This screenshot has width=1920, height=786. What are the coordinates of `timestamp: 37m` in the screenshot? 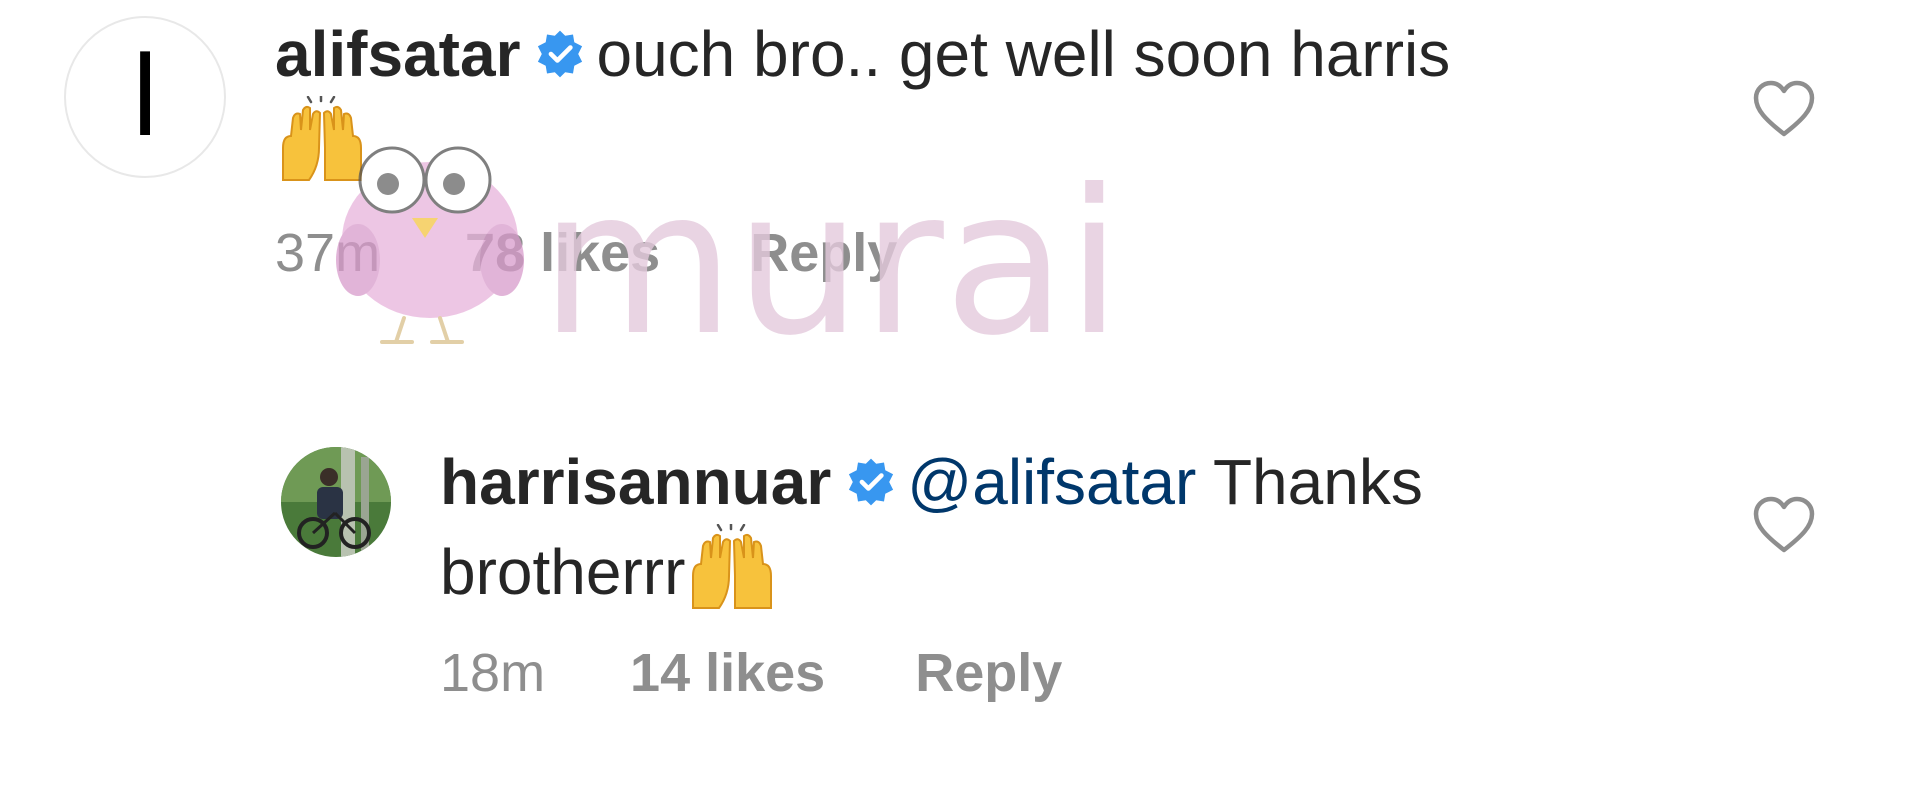 It's located at (327, 253).